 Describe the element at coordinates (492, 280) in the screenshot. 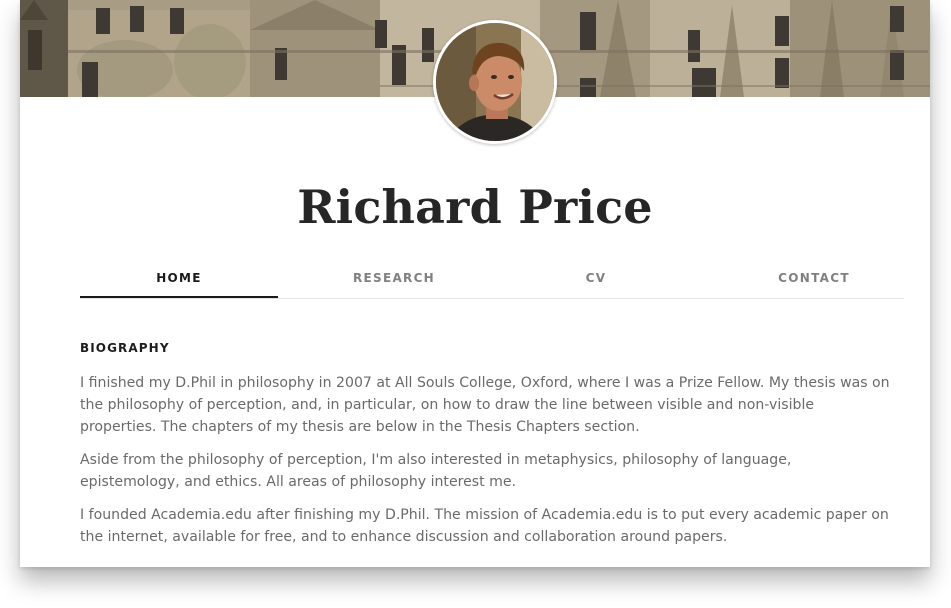

I see `profile-nav: HOME RESEARCH CV CONTACT` at that location.